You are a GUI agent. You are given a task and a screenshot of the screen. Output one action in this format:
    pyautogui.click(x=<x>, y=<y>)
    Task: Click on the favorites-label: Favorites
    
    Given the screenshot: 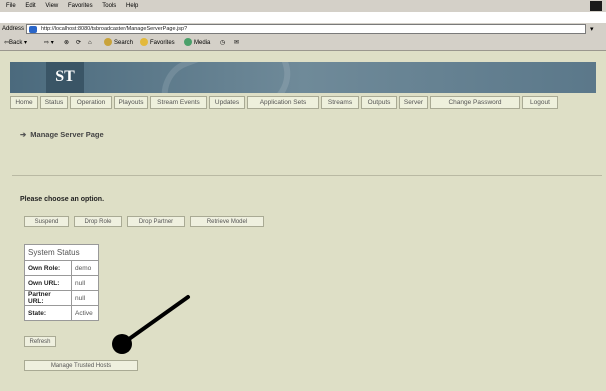 What is the action you would take?
    pyautogui.click(x=162, y=43)
    